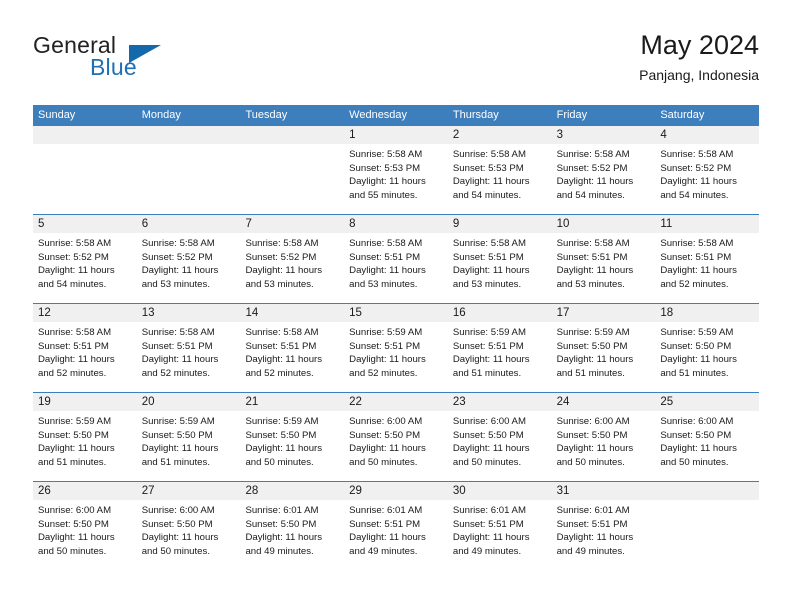 This screenshot has width=792, height=612. I want to click on day-of-week-thursday: Thursday, so click(475, 115).